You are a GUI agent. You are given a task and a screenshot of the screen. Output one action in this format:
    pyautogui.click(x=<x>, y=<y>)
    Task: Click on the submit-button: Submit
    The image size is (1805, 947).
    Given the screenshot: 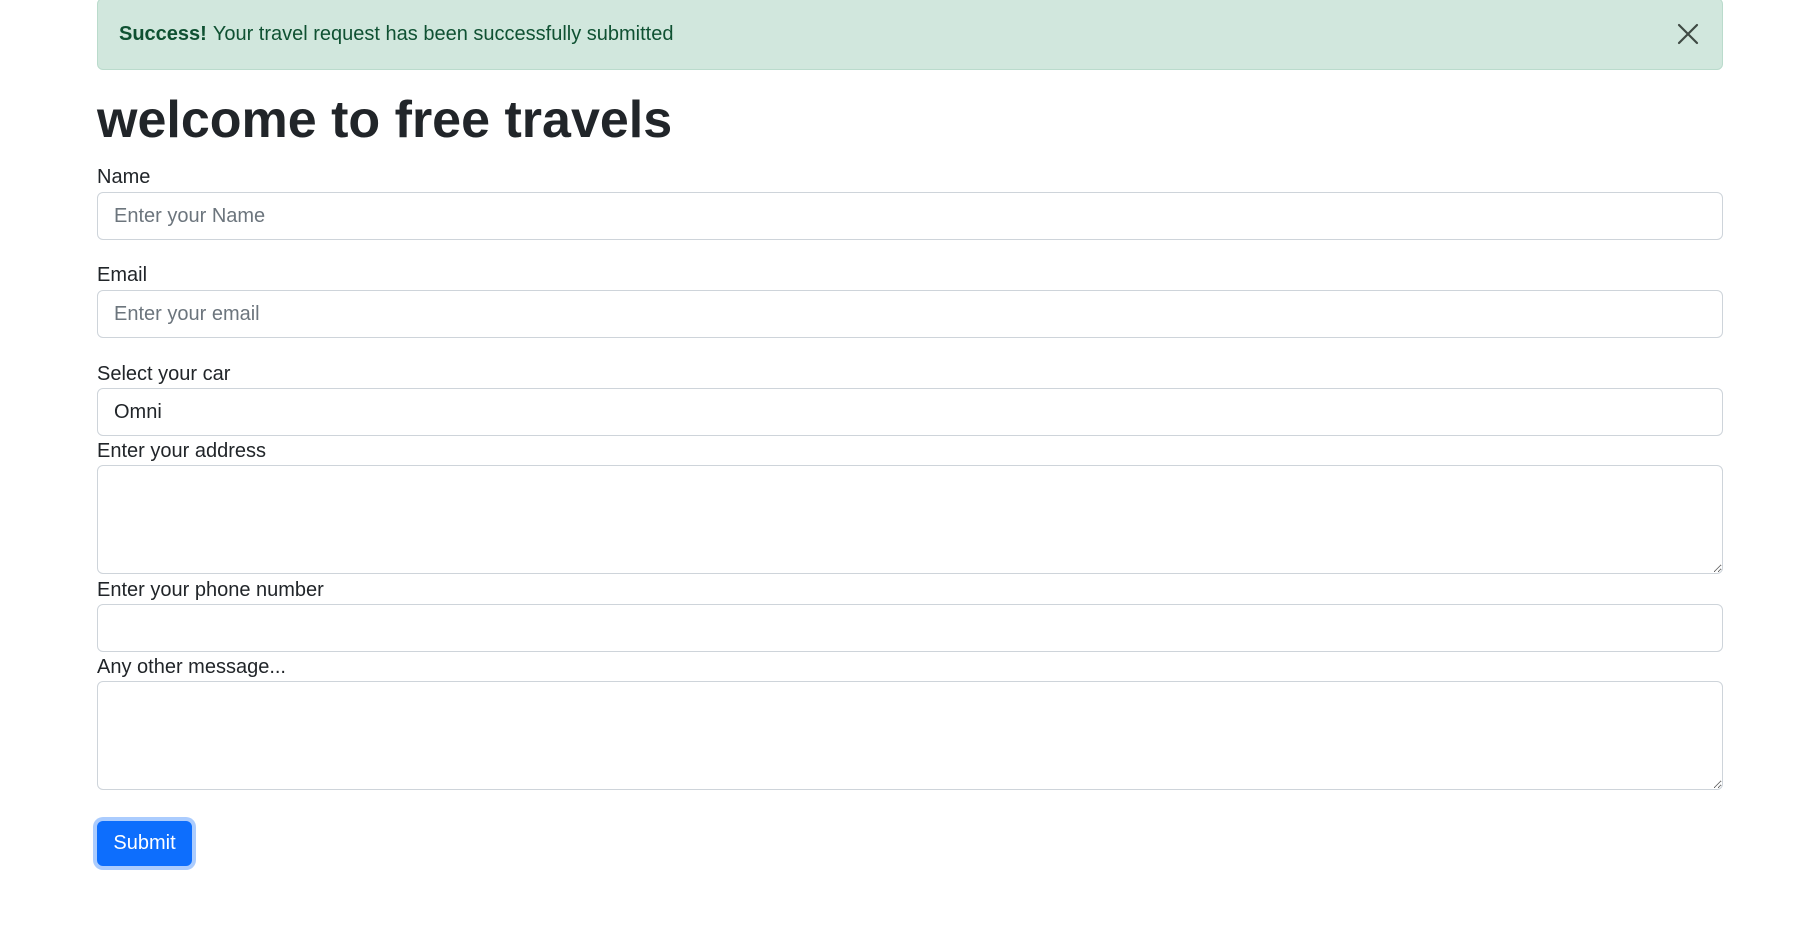 What is the action you would take?
    pyautogui.click(x=144, y=843)
    